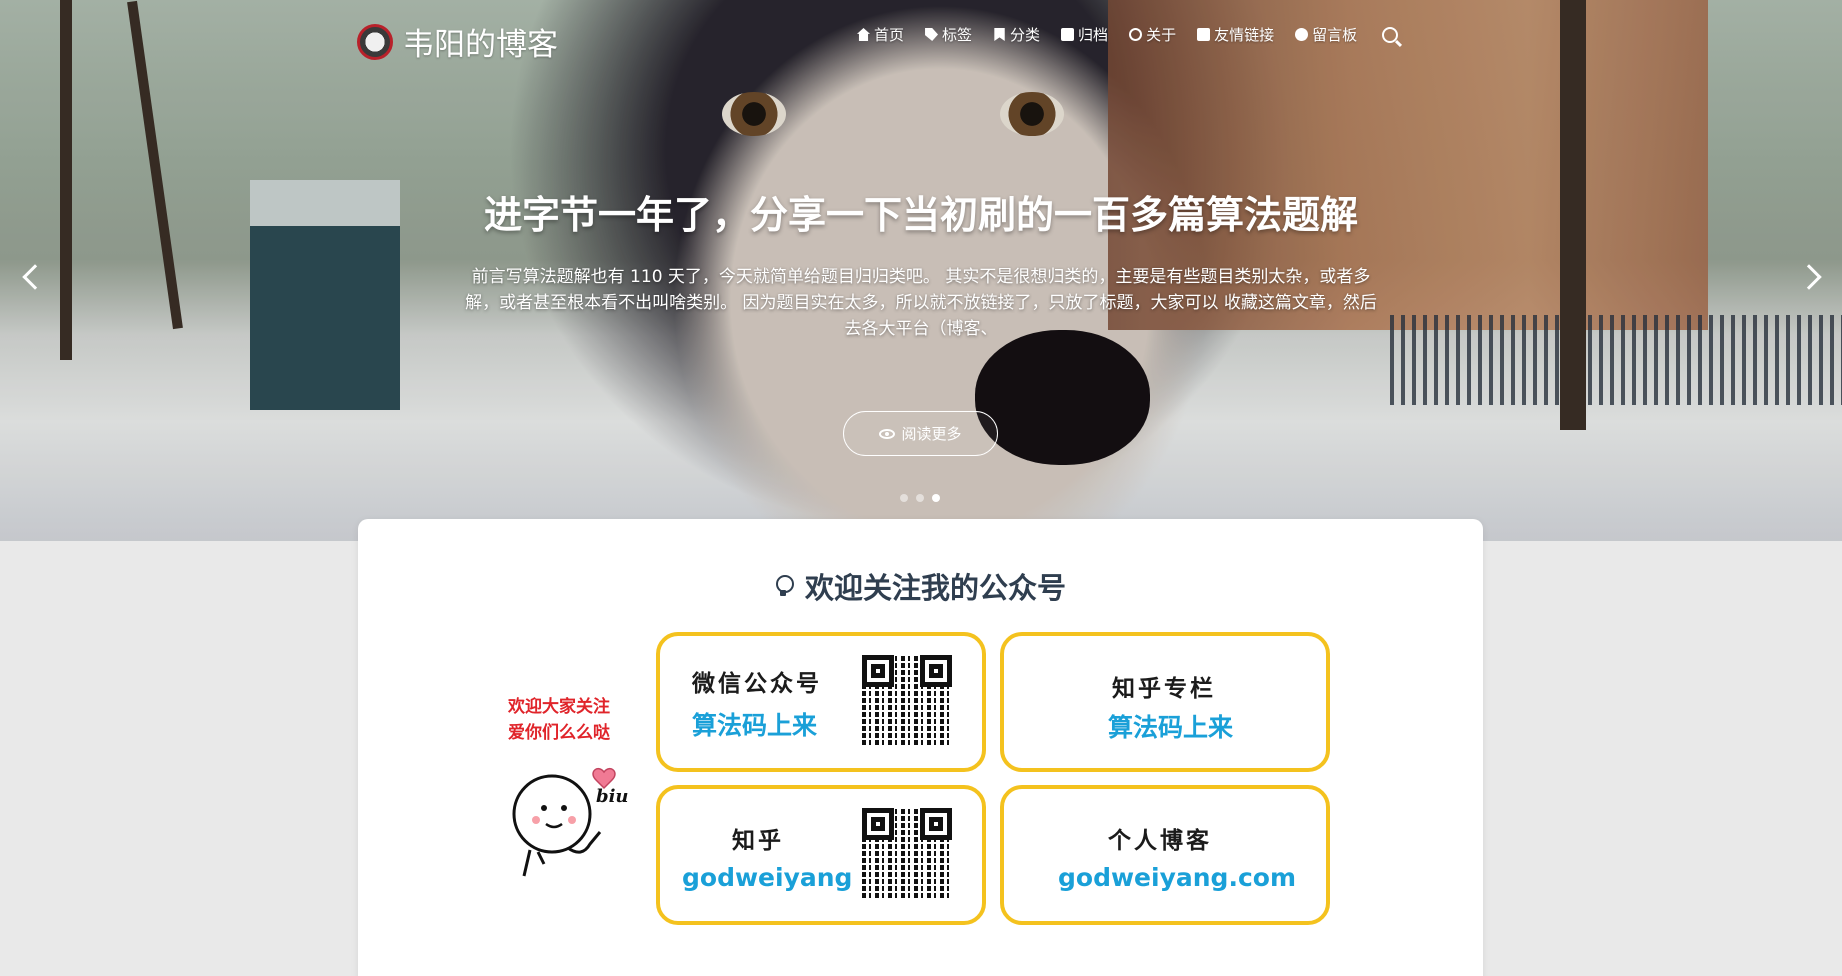 The height and width of the screenshot is (976, 1842). Describe the element at coordinates (552, 814) in the screenshot. I see `mascot-head` at that location.